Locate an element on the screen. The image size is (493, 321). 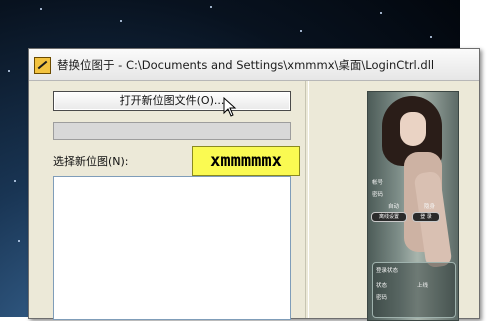
preview-offline-settings-pill: 离线设置 is located at coordinates (389, 217).